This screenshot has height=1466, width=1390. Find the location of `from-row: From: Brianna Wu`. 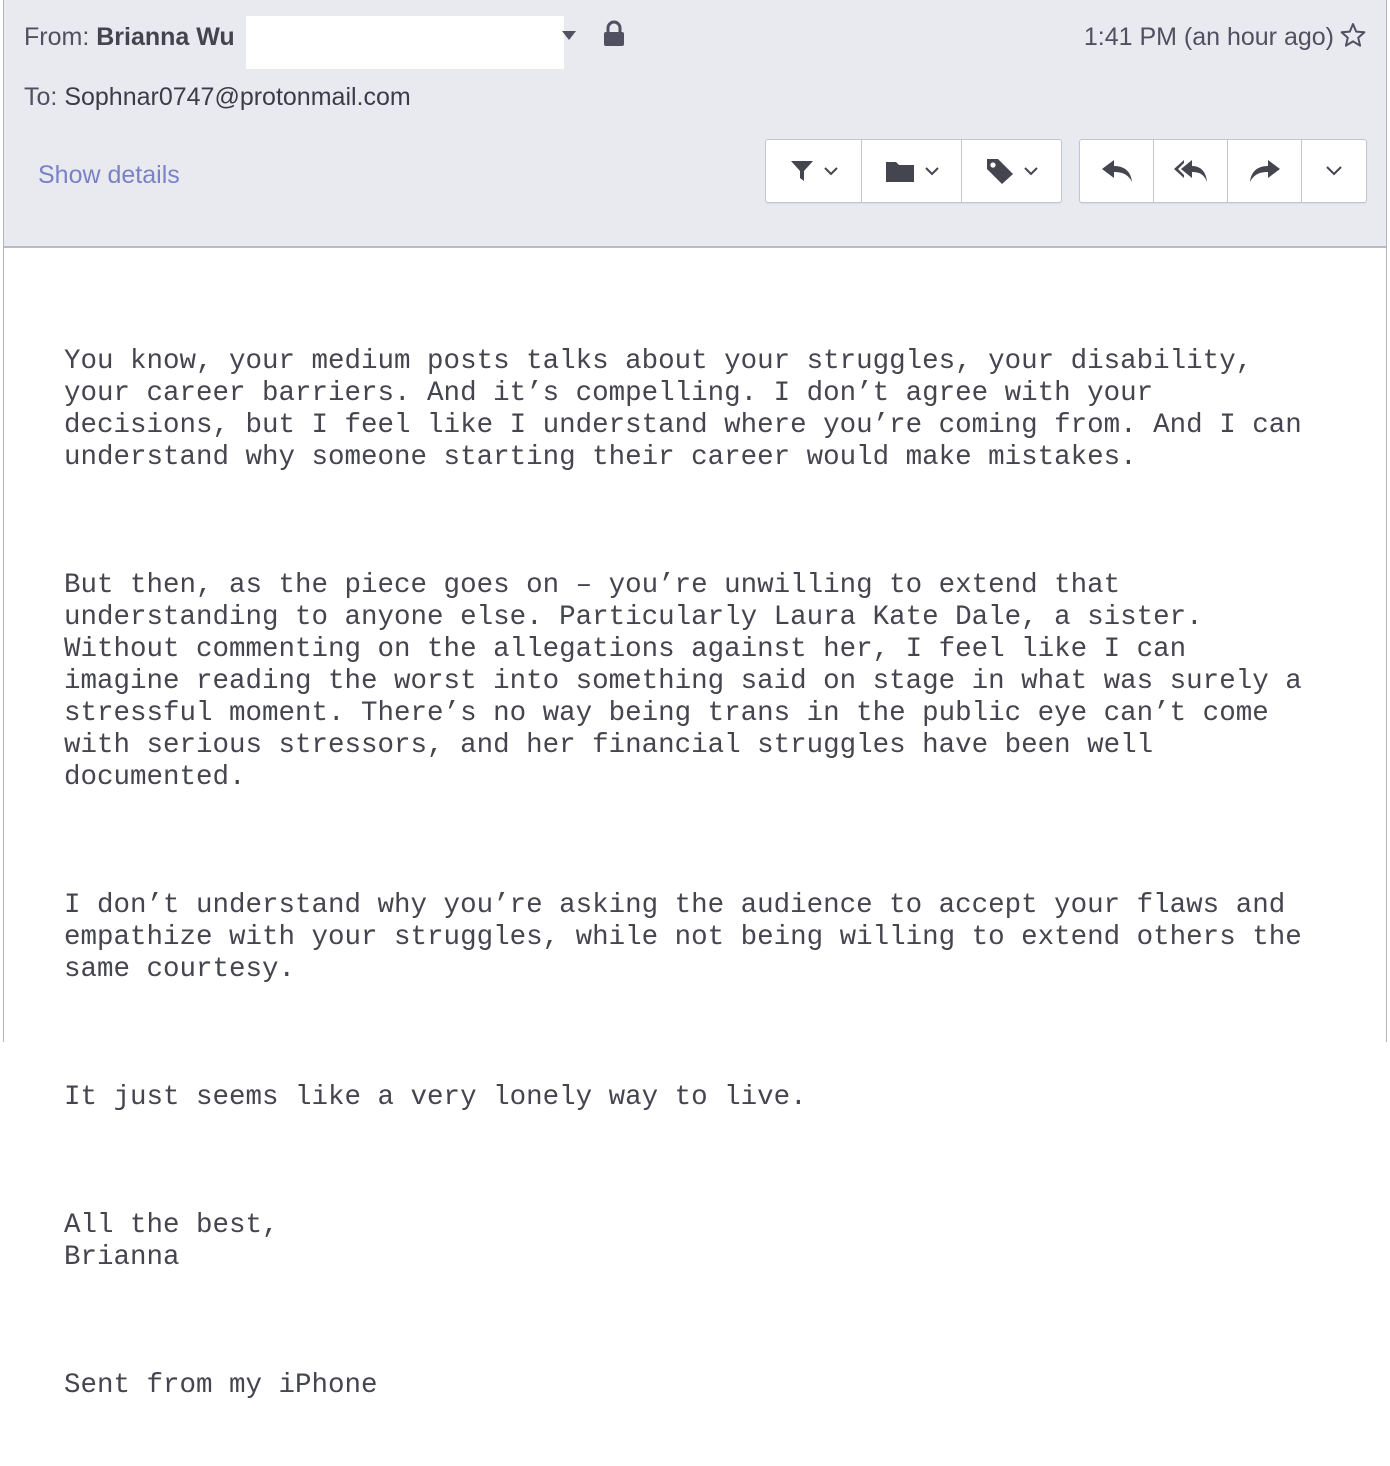

from-row: From: Brianna Wu is located at coordinates (129, 37).